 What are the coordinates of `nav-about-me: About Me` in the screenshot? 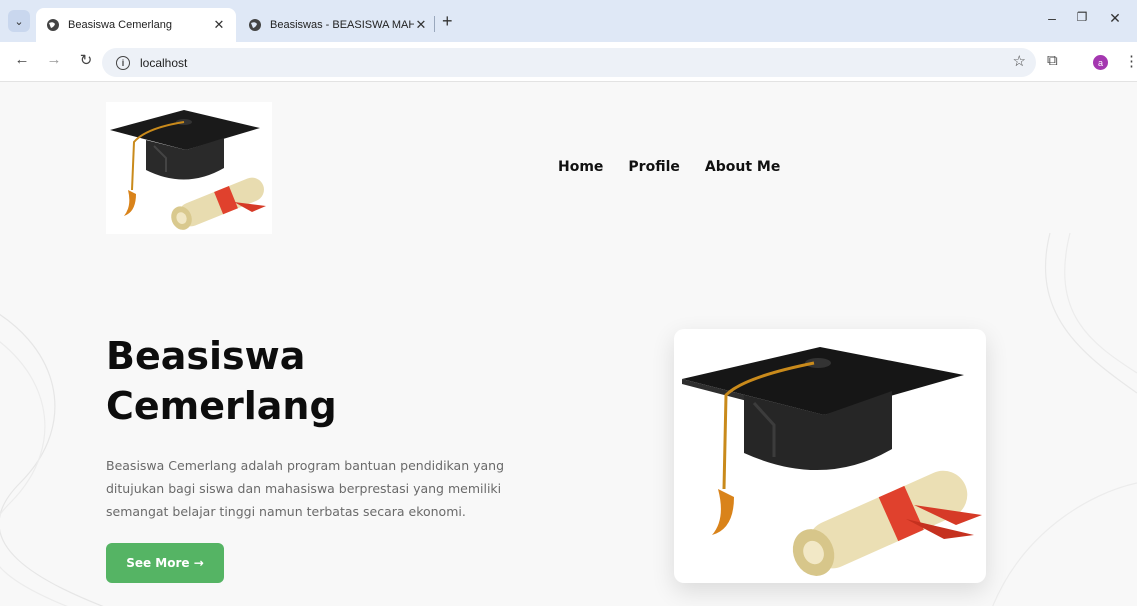 It's located at (742, 167).